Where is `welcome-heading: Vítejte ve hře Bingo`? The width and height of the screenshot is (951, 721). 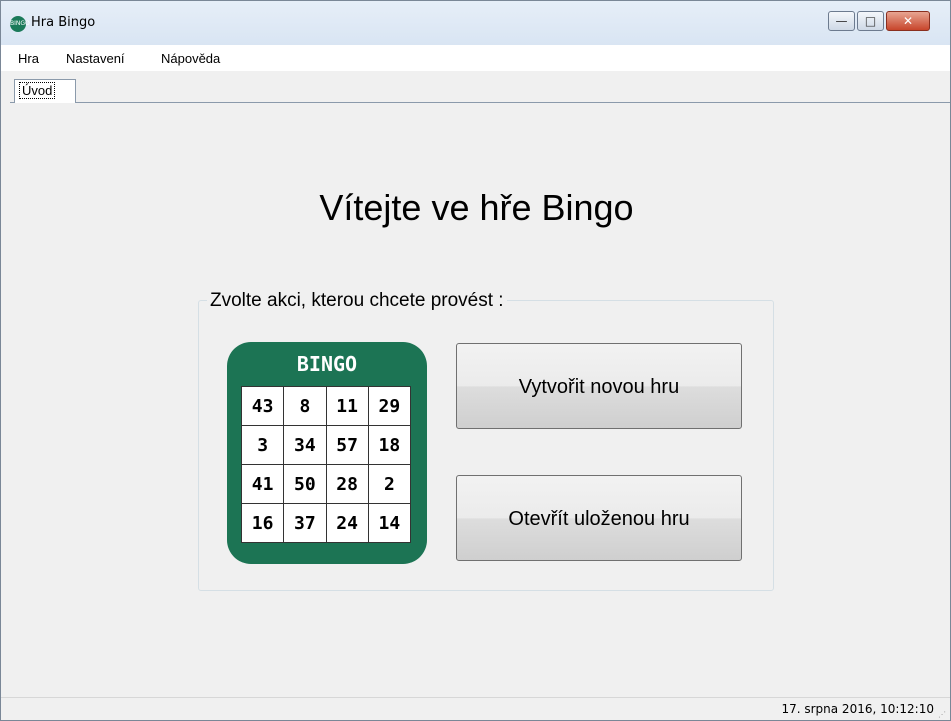 welcome-heading: Vítejte ve hře Bingo is located at coordinates (476, 207).